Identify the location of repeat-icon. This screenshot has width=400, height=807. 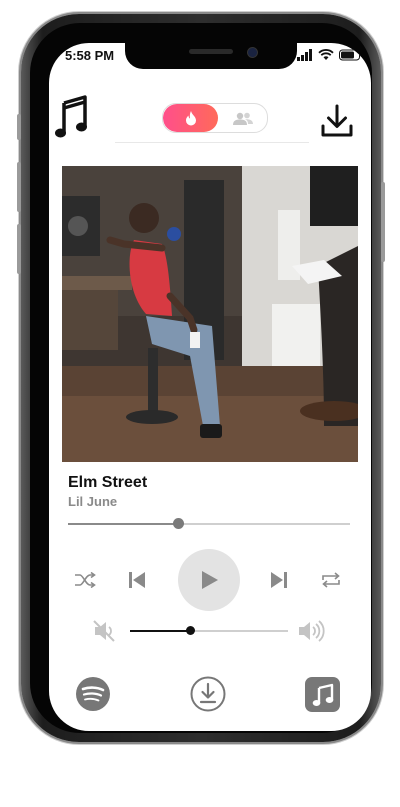
(331, 580).